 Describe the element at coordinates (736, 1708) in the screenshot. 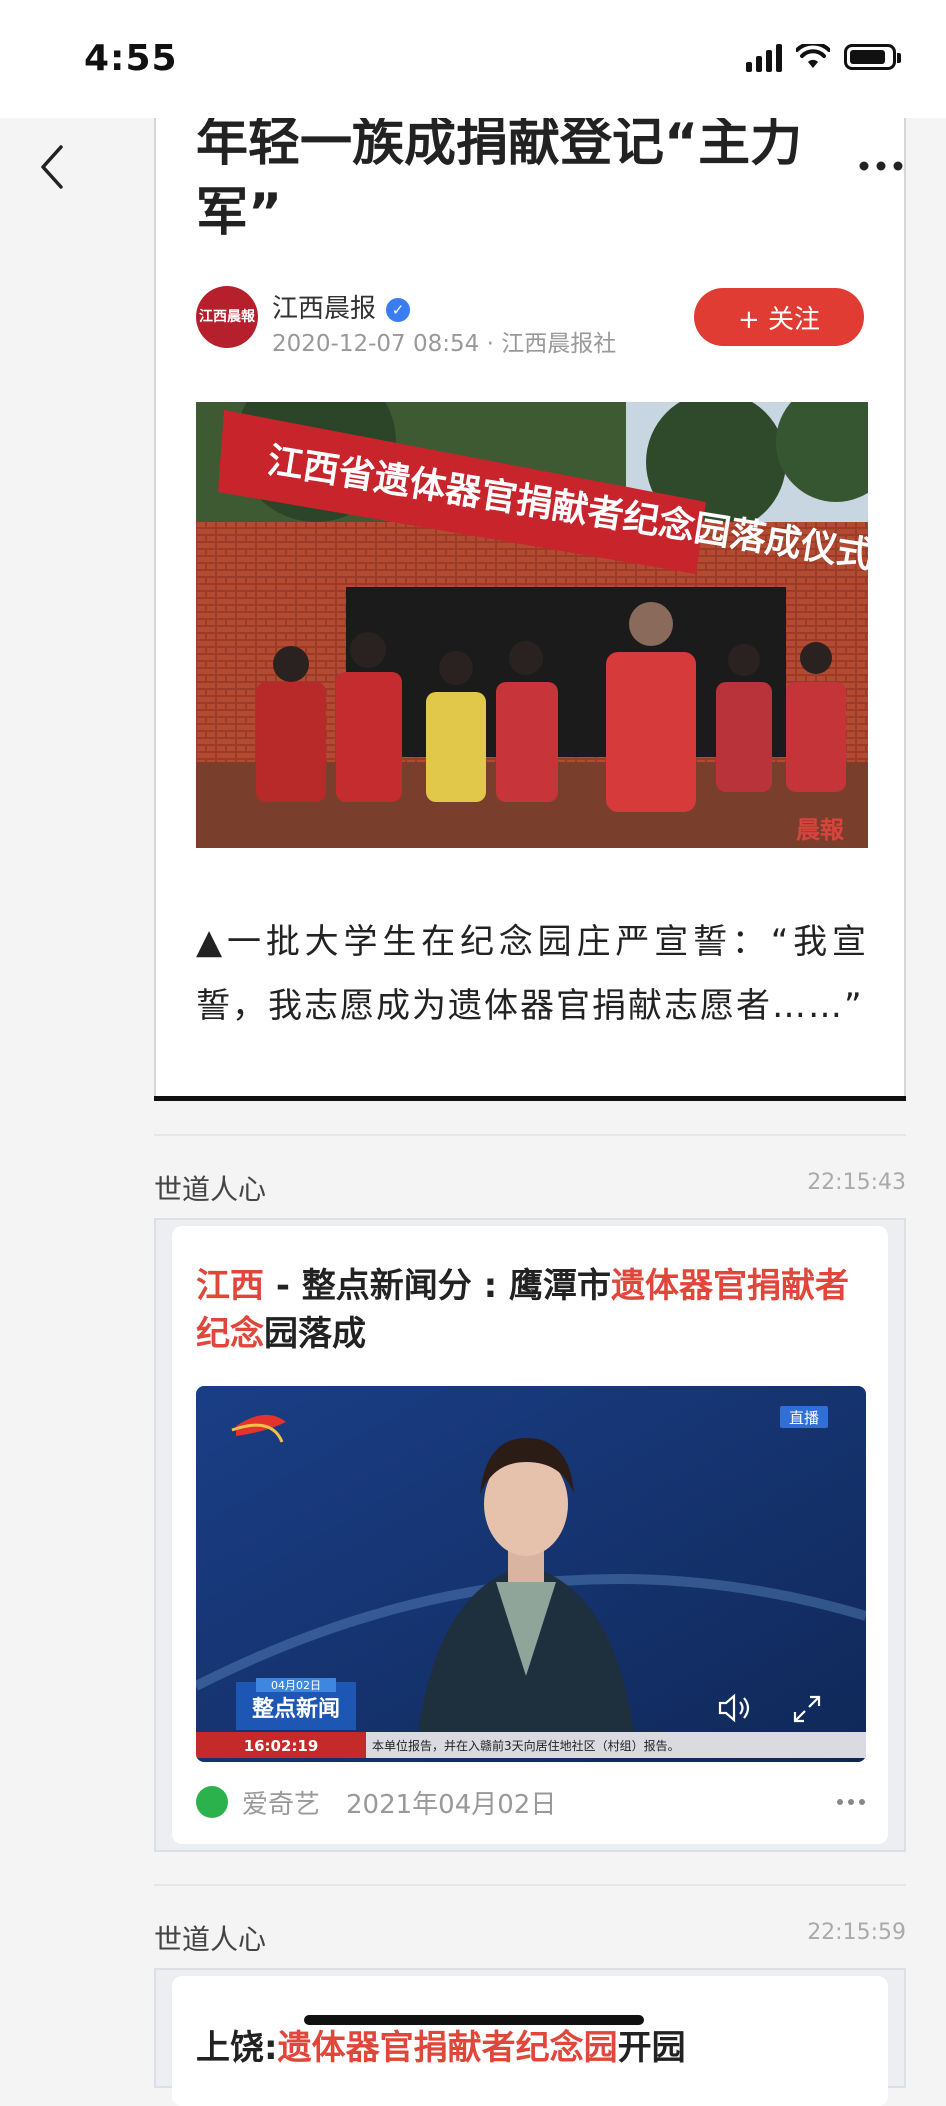

I see `volume-icon` at that location.